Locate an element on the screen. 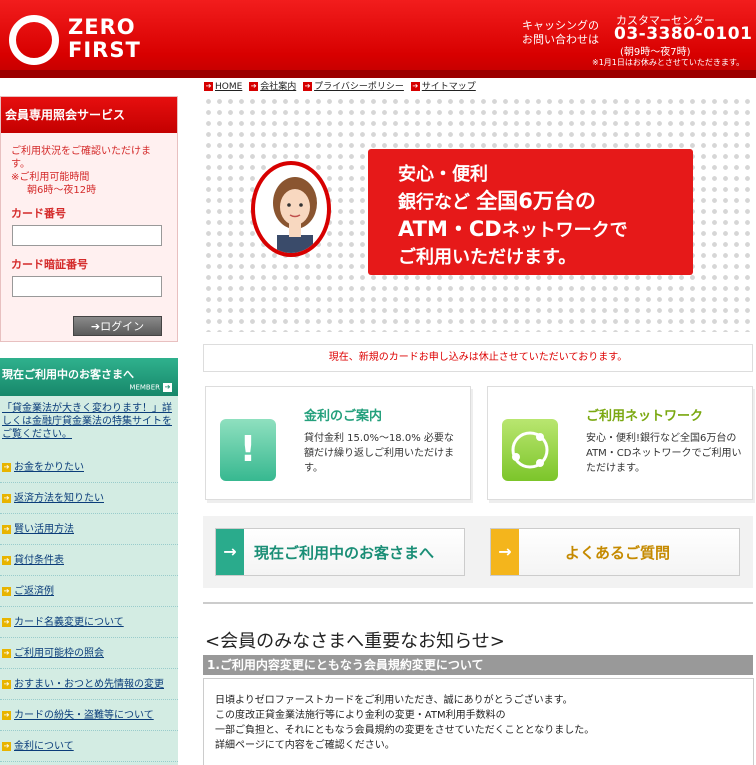 The width and height of the screenshot is (756, 765). nav-link-privacy: プライバシーポリシー is located at coordinates (359, 87).